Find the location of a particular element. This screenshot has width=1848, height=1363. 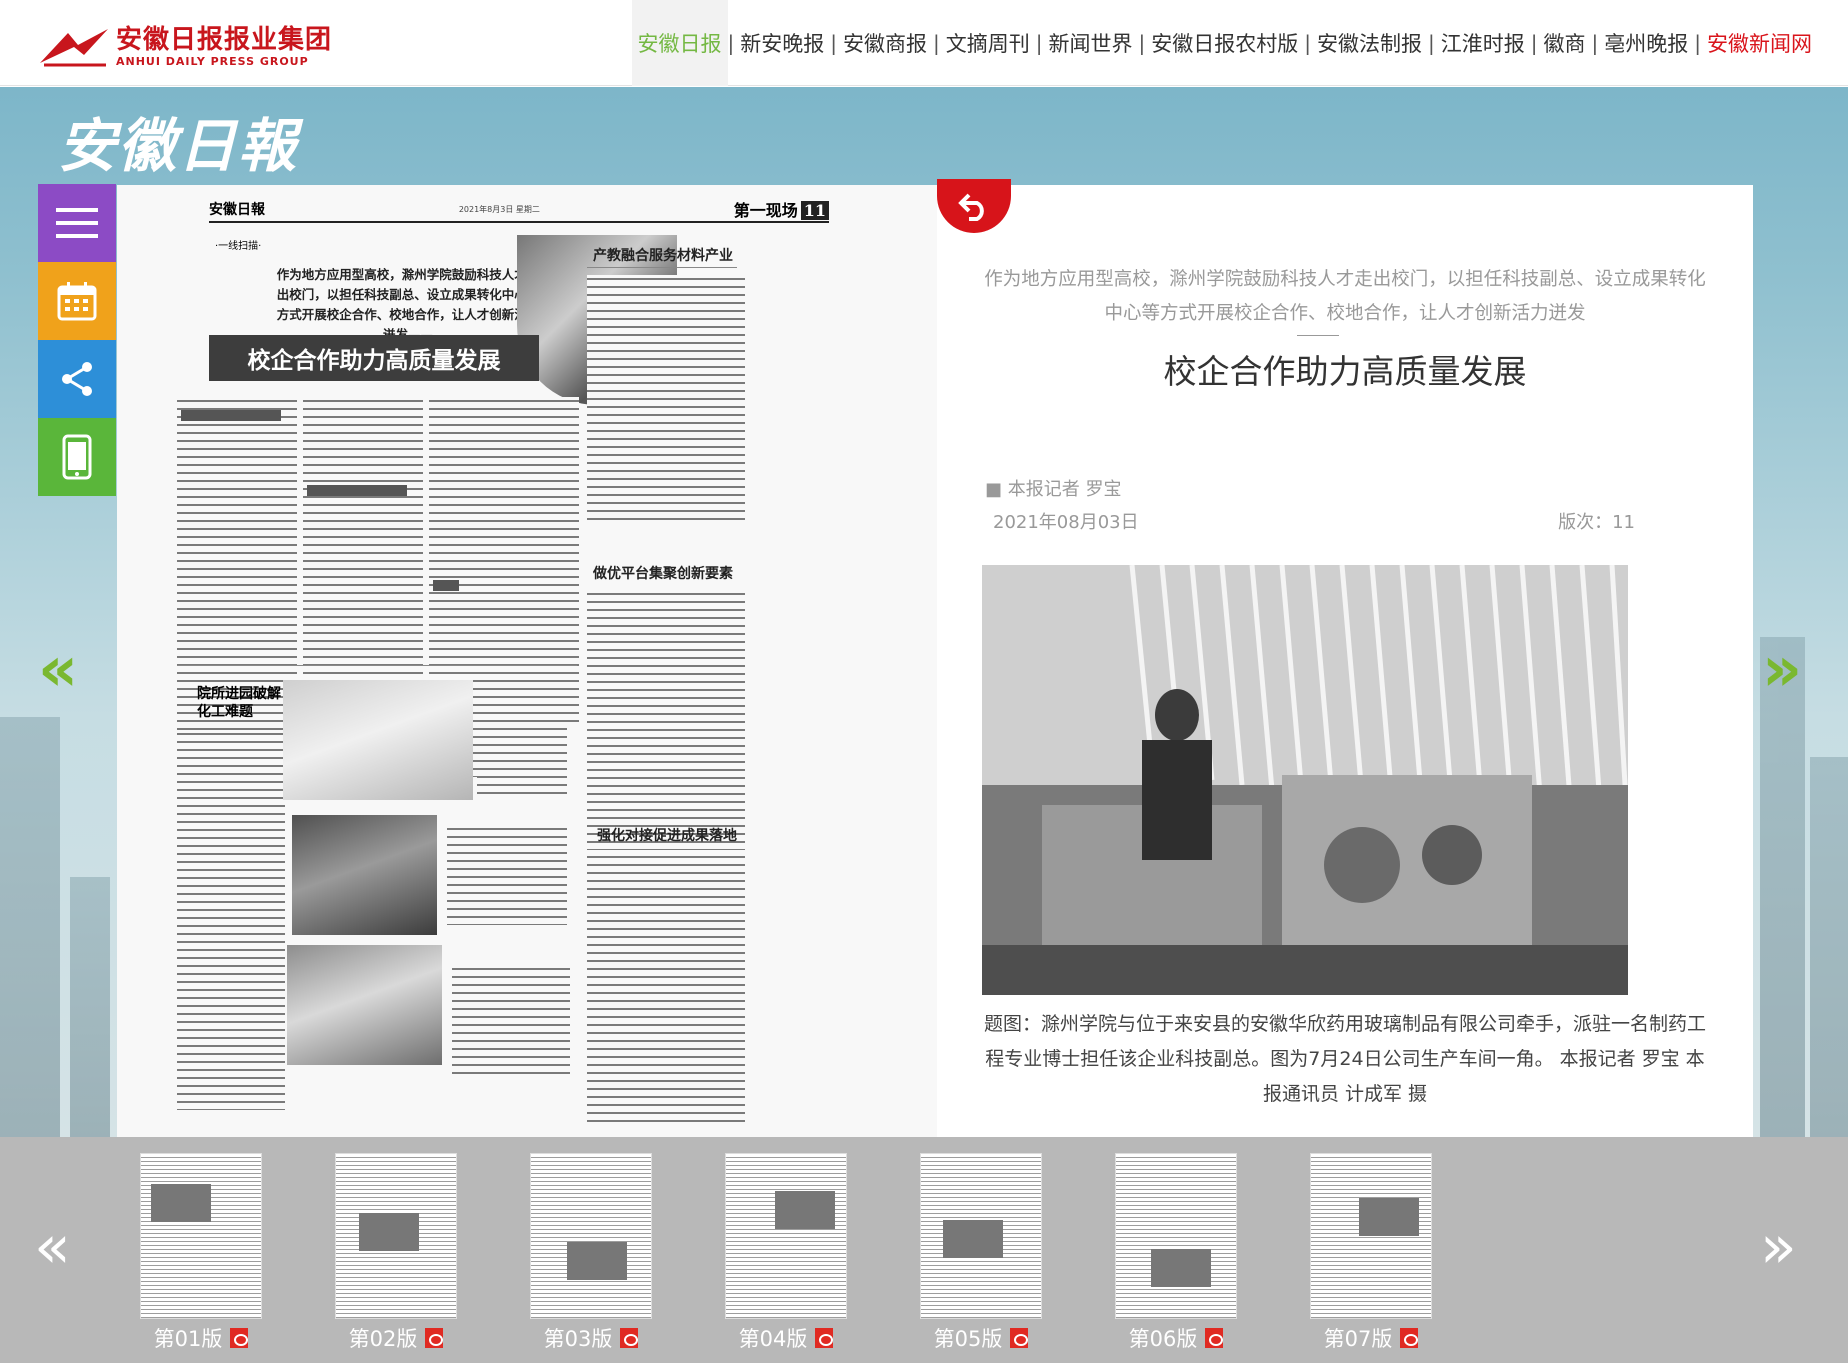

next-page-arrow: » is located at coordinates (1782, 668).